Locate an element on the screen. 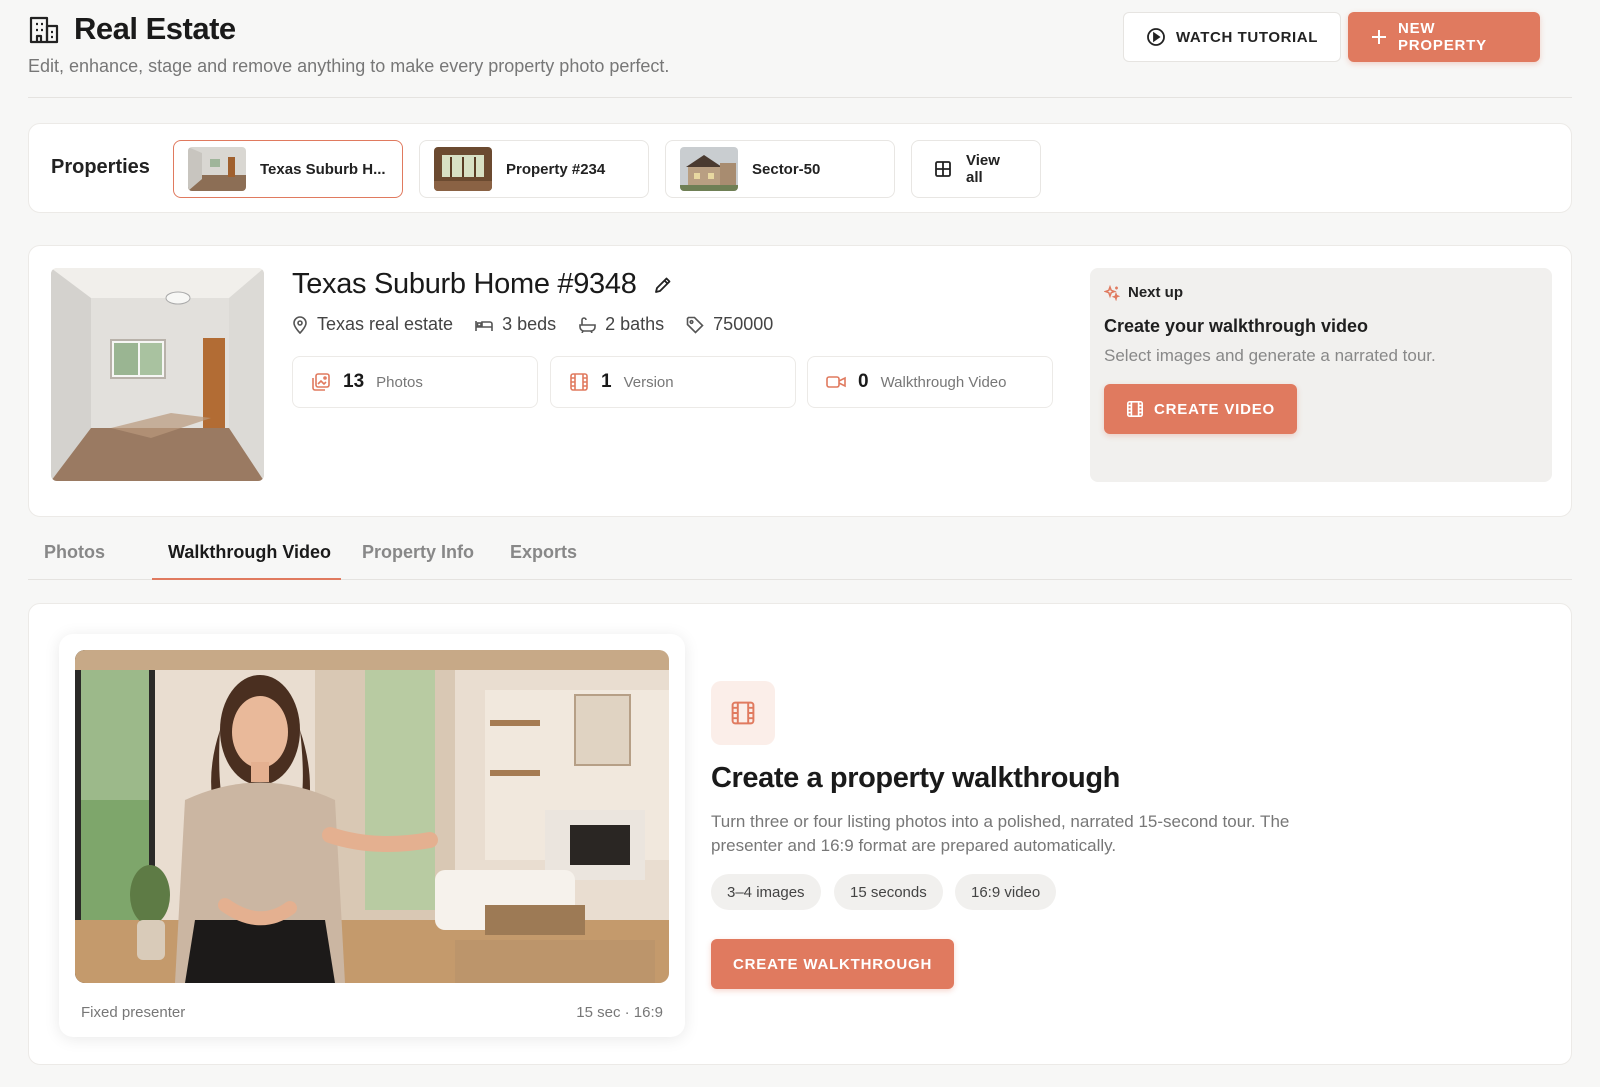 This screenshot has height=1087, width=1600. meta-beds: 3 beds is located at coordinates (515, 324).